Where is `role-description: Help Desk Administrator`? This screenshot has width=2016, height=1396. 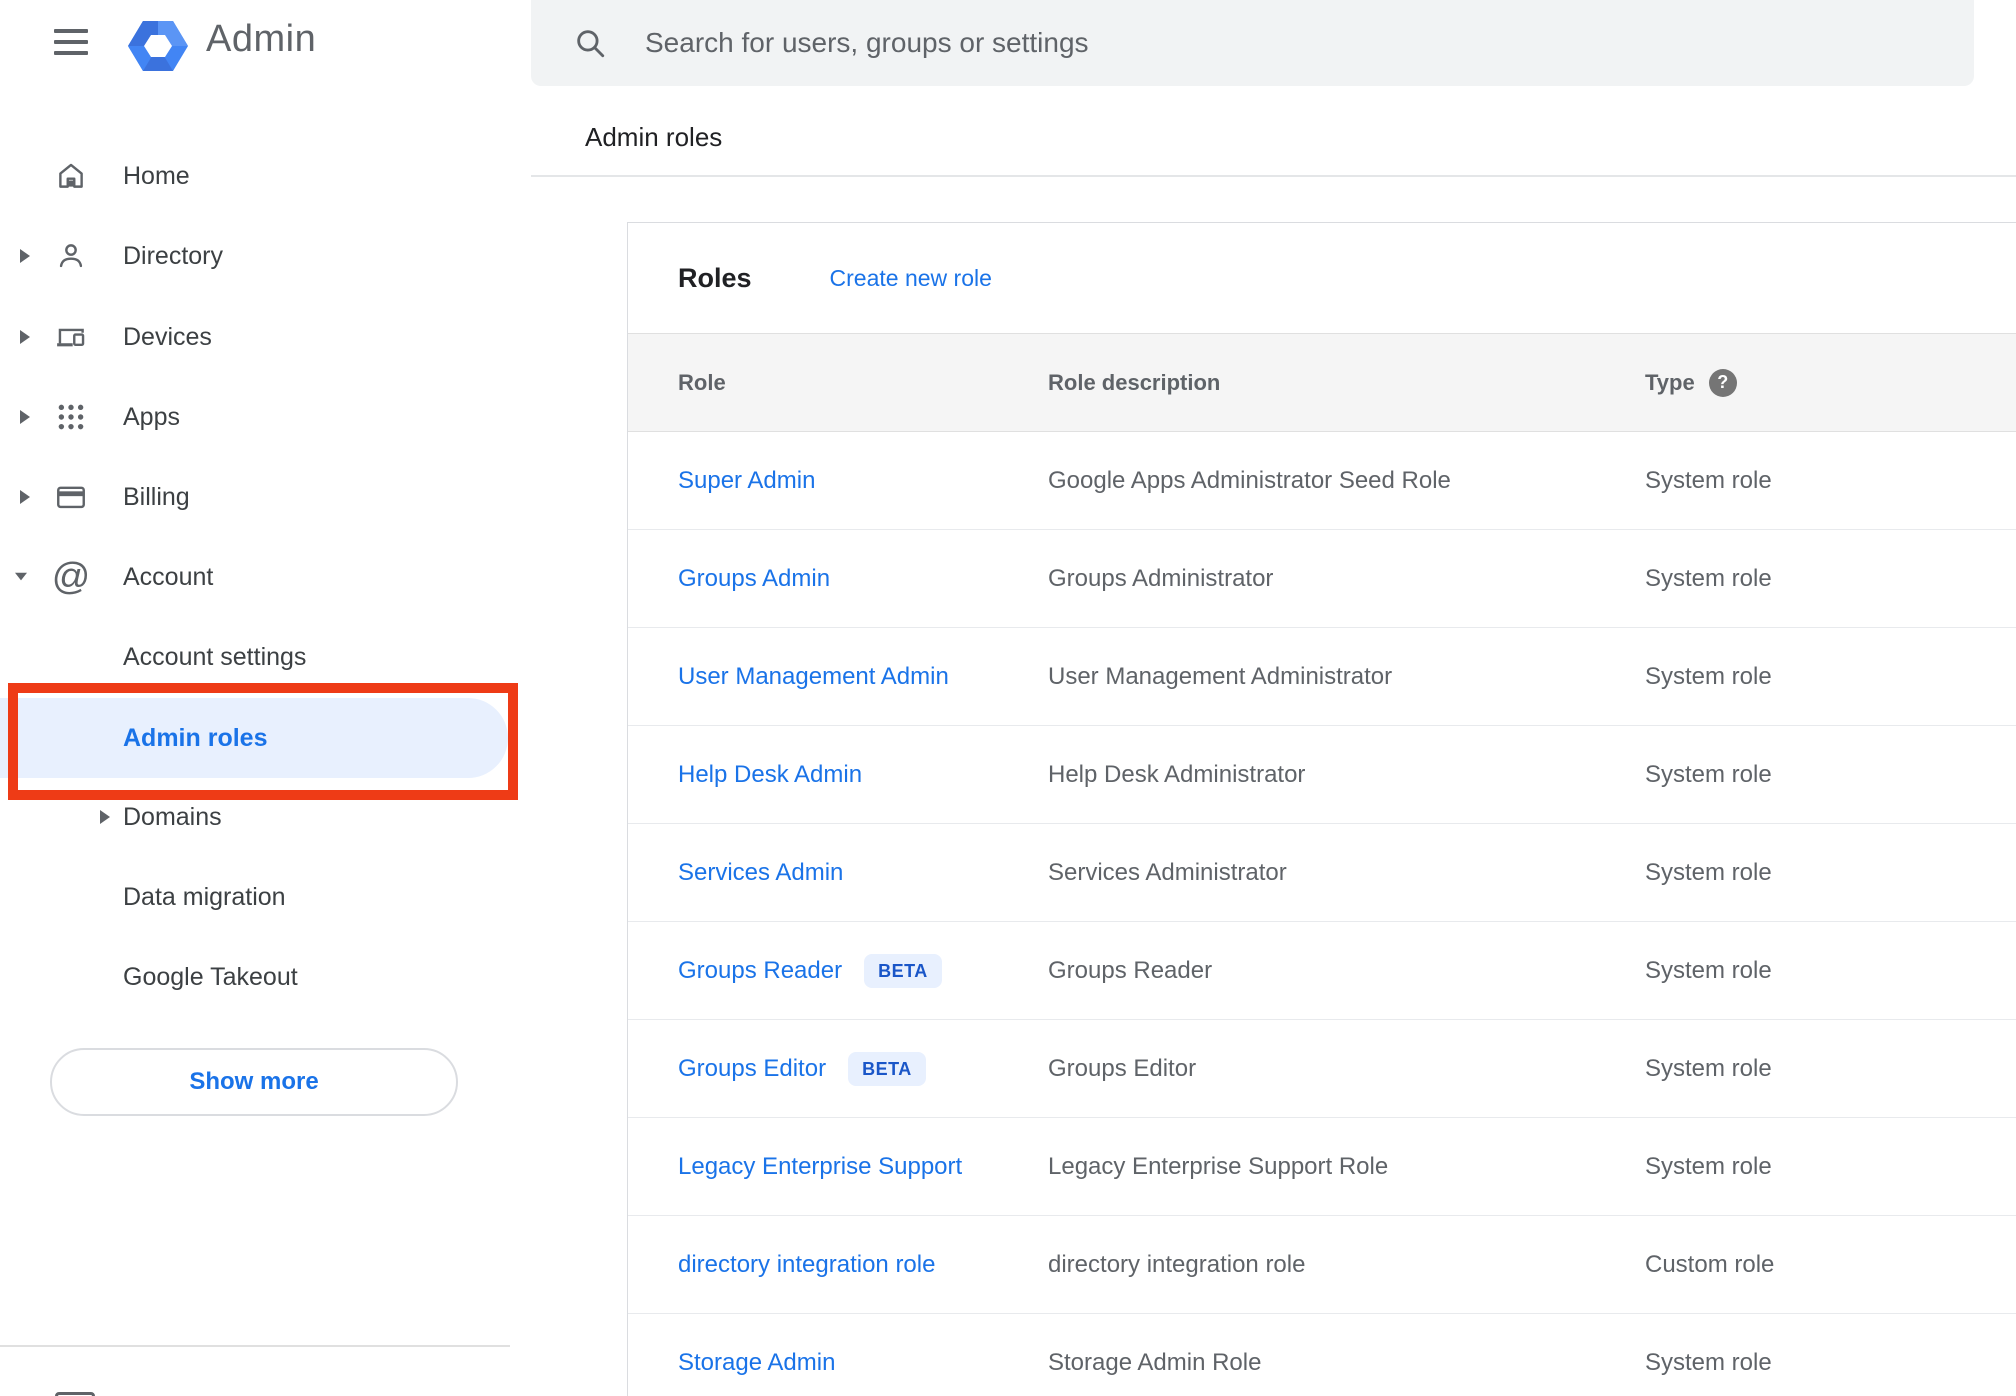
role-description: Help Desk Administrator is located at coordinates (1177, 774).